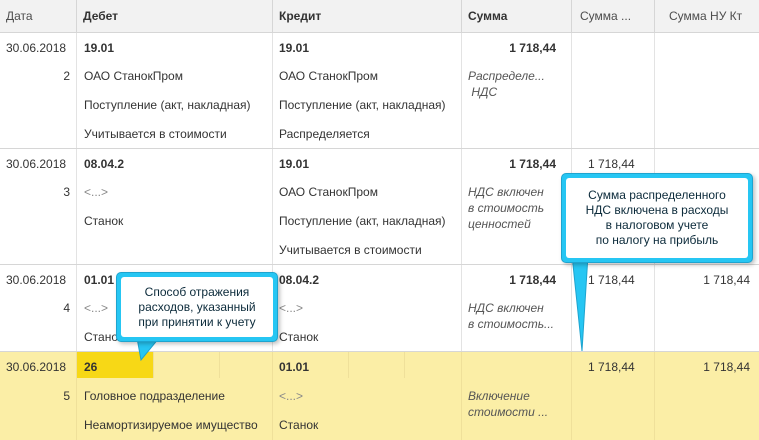  What do you see at coordinates (657, 240) in the screenshot?
I see `callout-tax-line-4: по налогу на прибыль` at bounding box center [657, 240].